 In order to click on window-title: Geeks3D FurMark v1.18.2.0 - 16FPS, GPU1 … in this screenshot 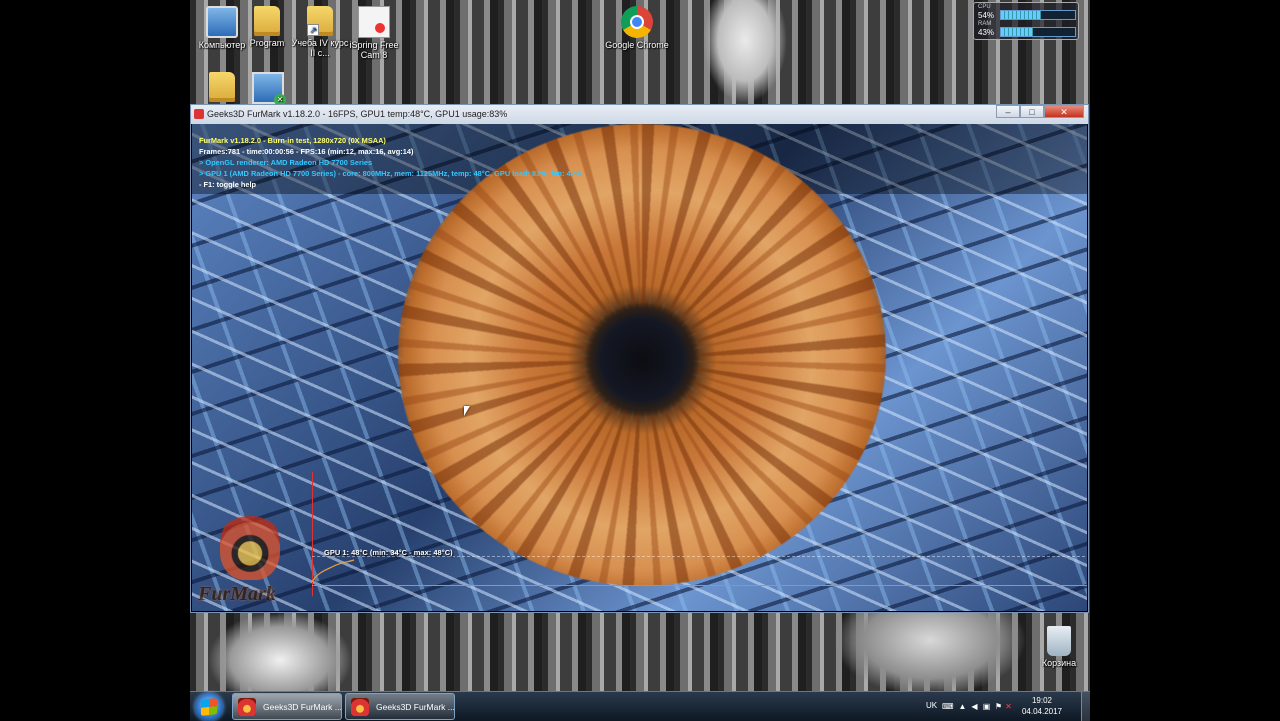, I will do `click(357, 114)`.